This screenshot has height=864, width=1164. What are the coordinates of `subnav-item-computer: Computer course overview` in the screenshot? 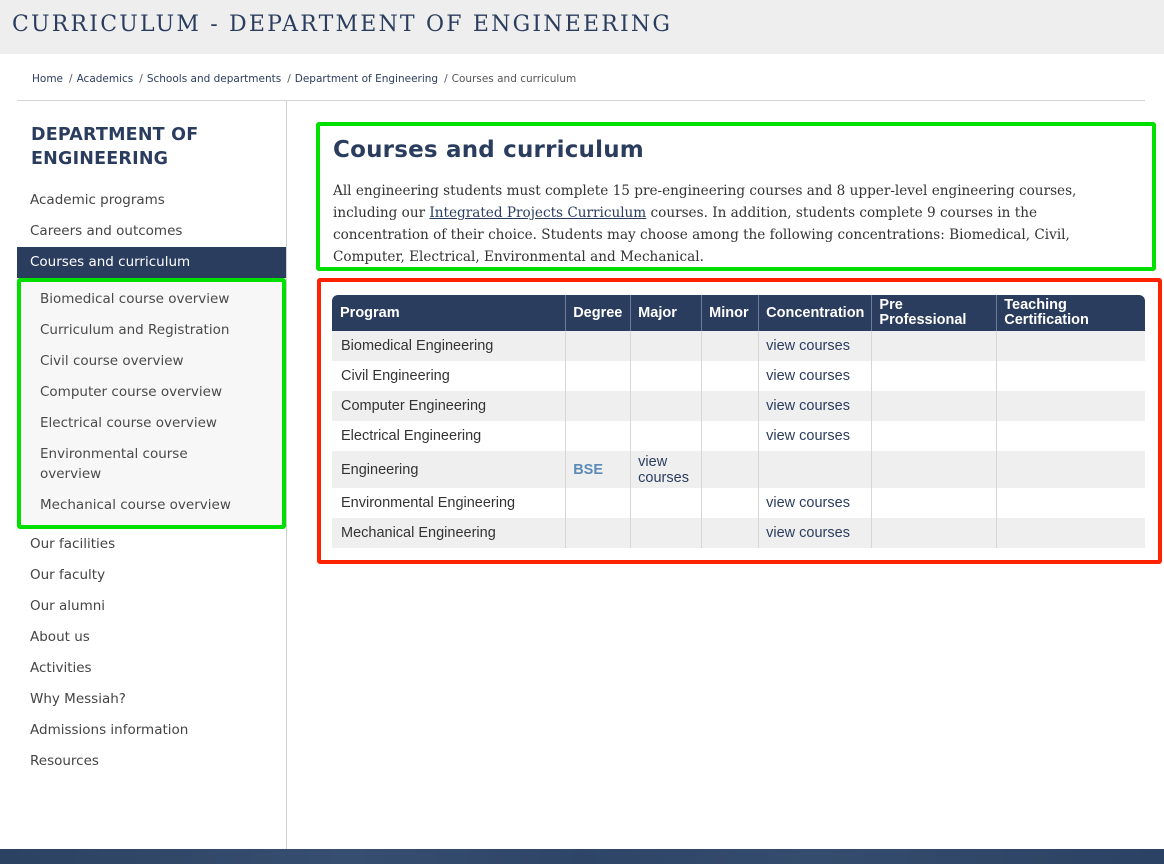 It's located at (151, 392).